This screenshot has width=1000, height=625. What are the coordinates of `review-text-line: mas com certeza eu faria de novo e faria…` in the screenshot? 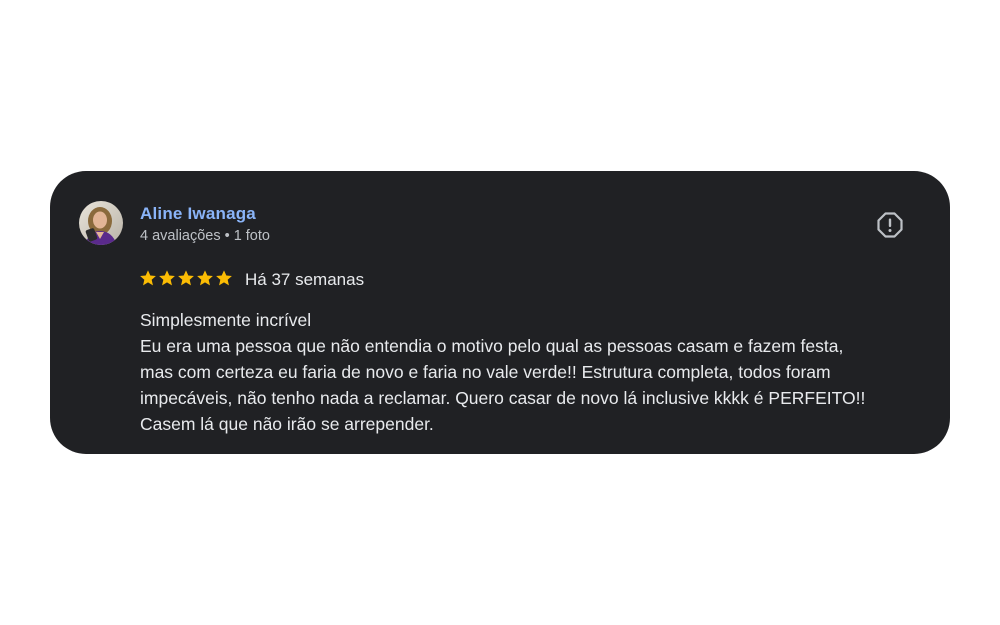 It's located at (485, 372).